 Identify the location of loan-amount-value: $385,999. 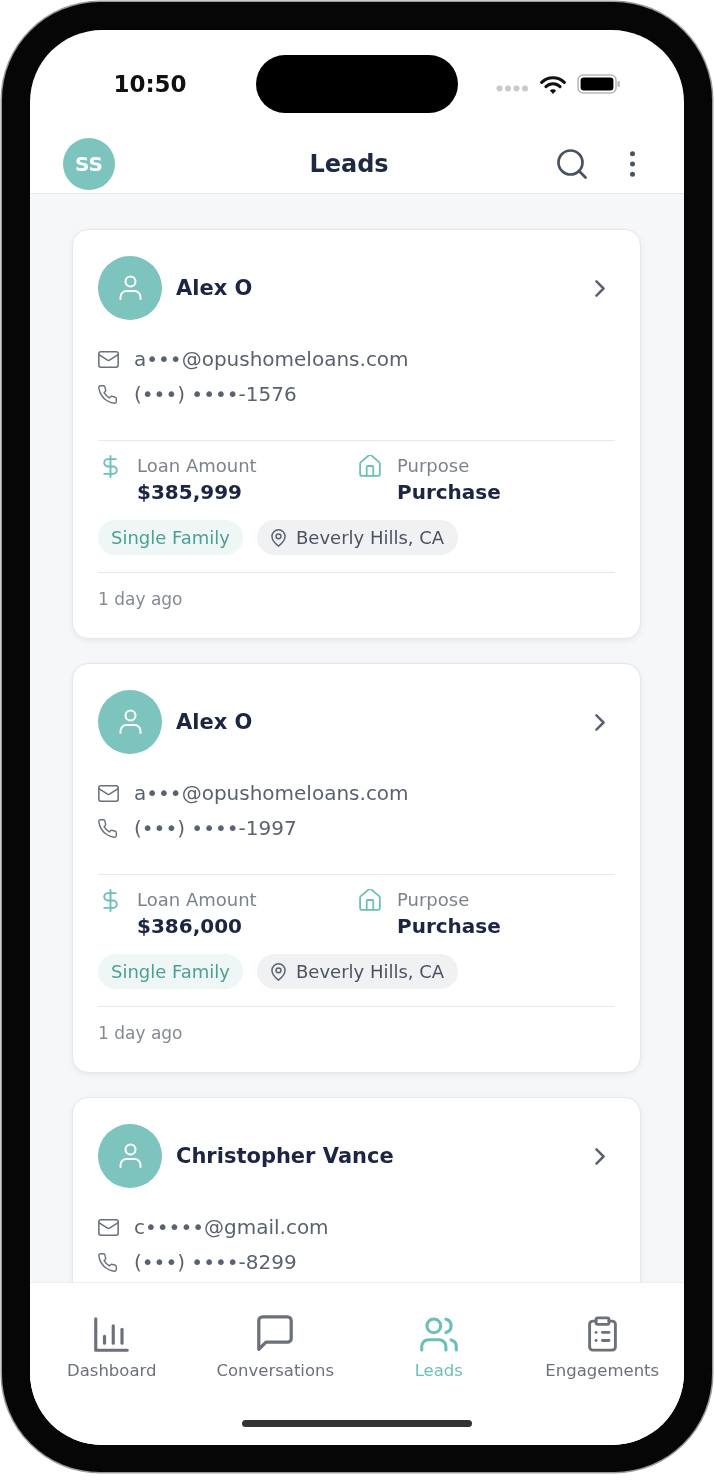
(190, 492).